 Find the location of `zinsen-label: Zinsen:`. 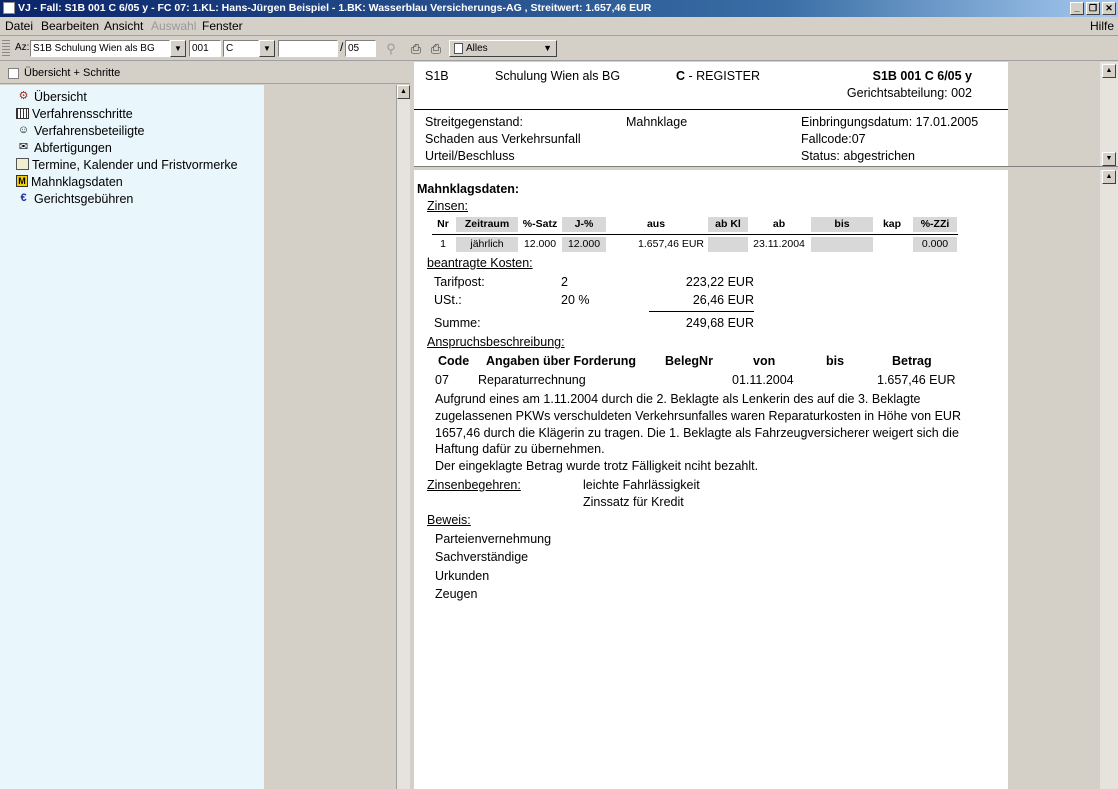

zinsen-label: Zinsen: is located at coordinates (447, 206).